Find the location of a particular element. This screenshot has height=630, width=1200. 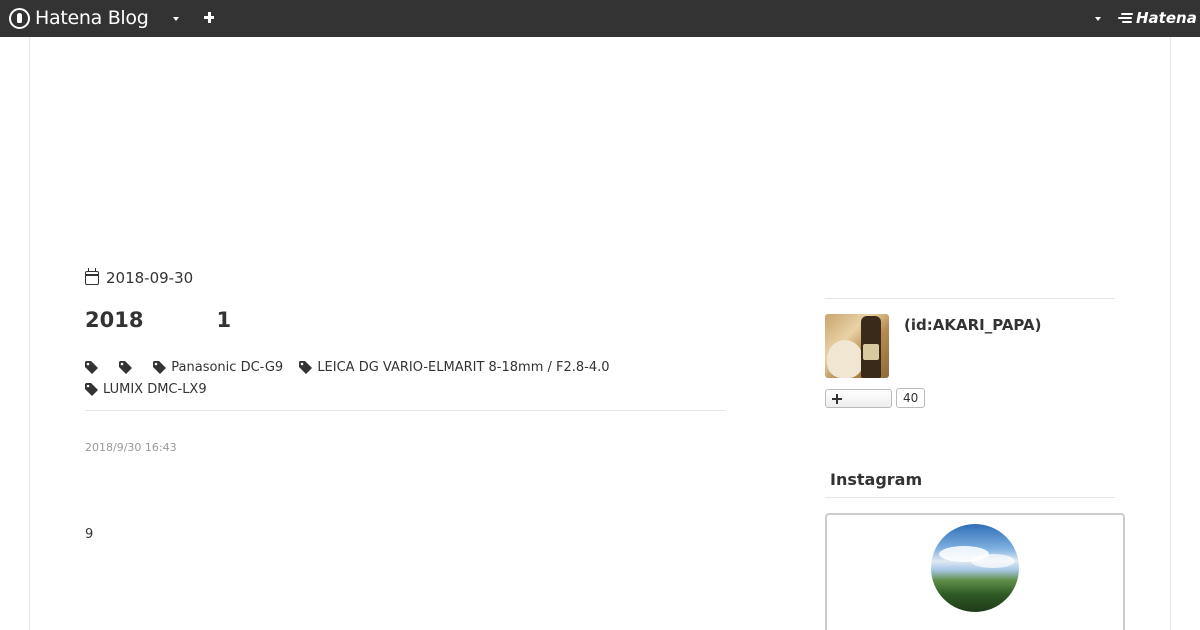

top-bar: Hatena Blog Hatena is located at coordinates (600, 18).